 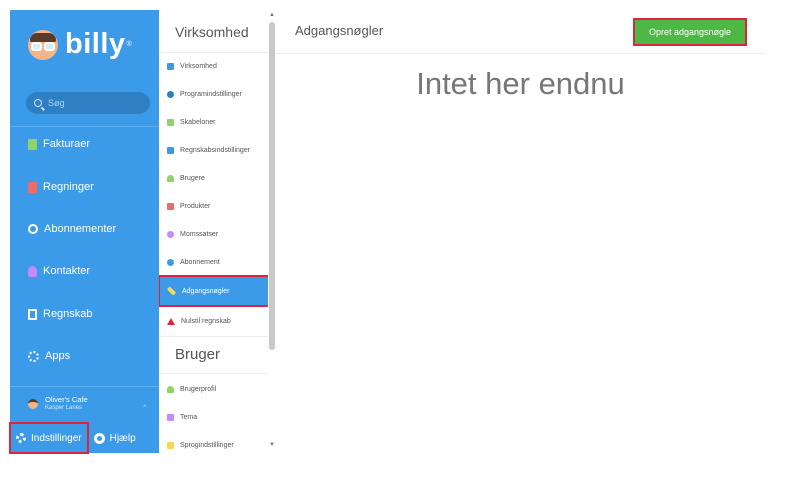 I want to click on settings-item-brugerprofil: Brugerprofil, so click(x=214, y=389).